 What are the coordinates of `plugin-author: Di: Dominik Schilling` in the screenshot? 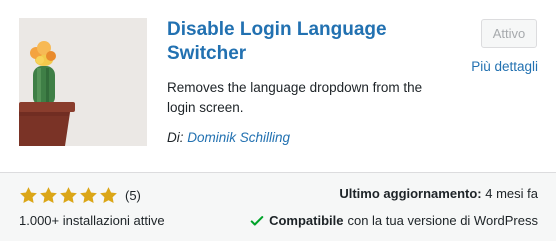 It's located at (228, 137).